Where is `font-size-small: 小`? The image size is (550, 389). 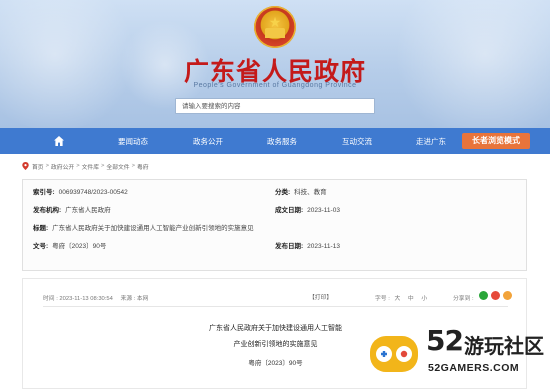 font-size-small: 小 is located at coordinates (424, 299).